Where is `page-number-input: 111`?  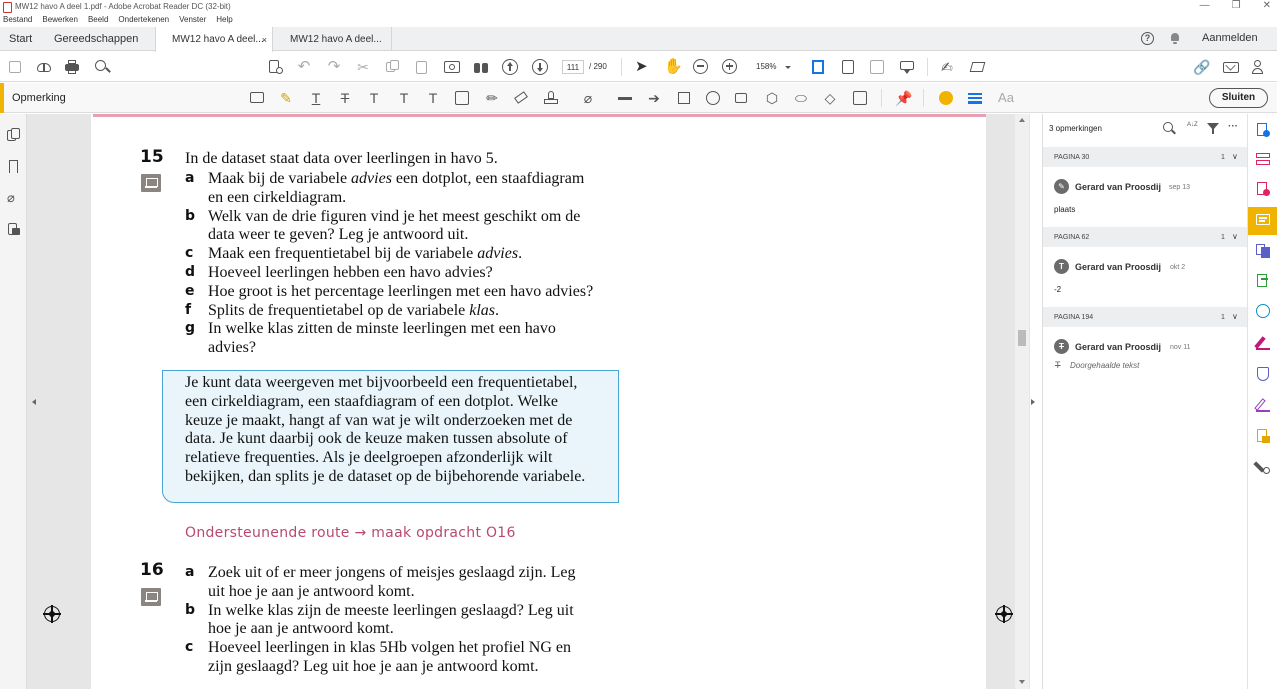 page-number-input: 111 is located at coordinates (573, 67).